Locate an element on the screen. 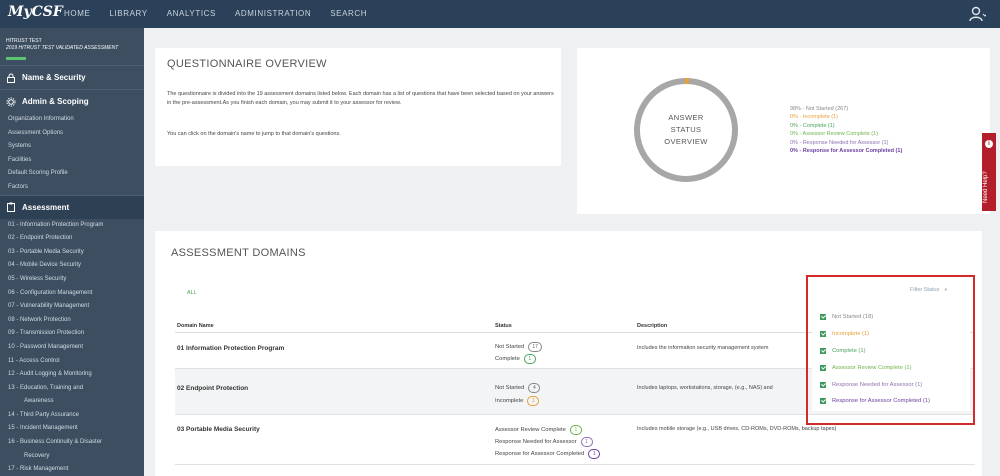  org-name: HITRUST TEST is located at coordinates (24, 41).